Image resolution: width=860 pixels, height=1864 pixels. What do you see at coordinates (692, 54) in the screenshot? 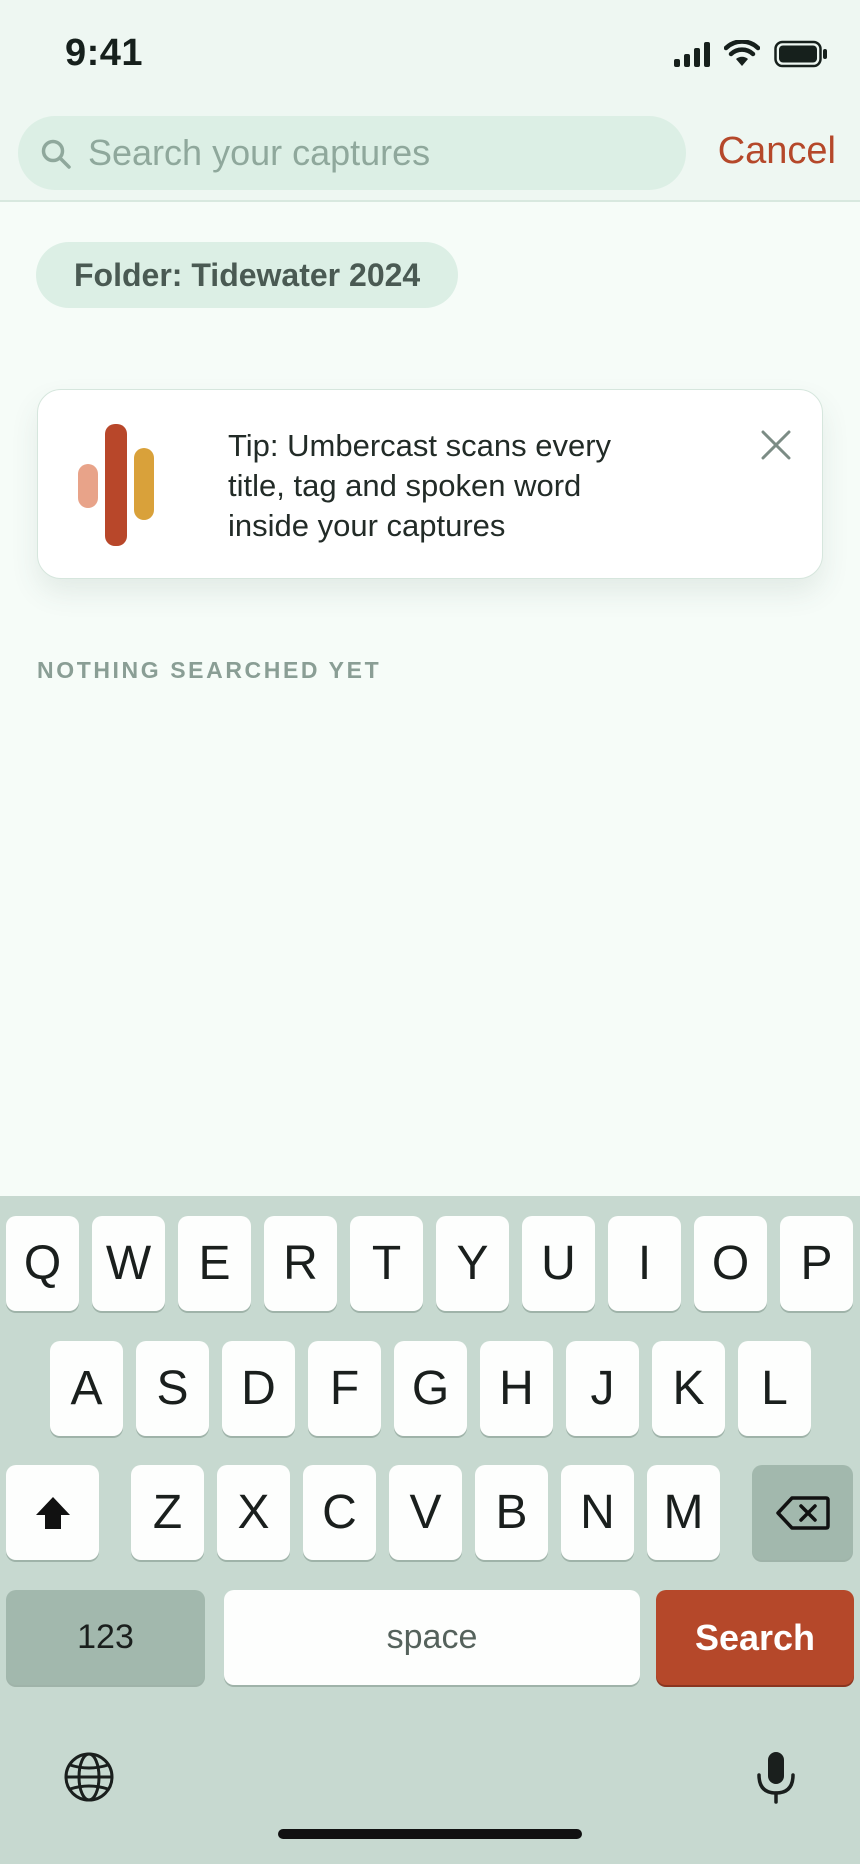
I see `cellular-signal-icon` at bounding box center [692, 54].